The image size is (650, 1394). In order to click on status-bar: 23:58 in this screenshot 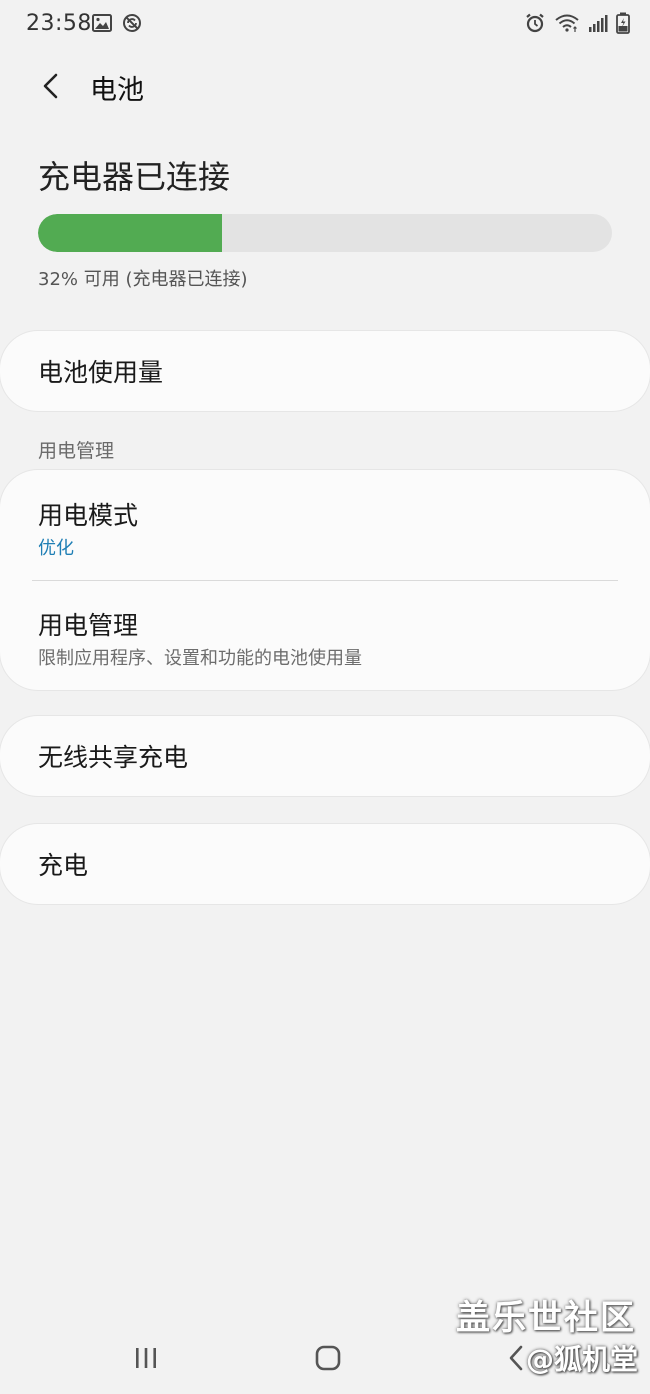, I will do `click(325, 24)`.